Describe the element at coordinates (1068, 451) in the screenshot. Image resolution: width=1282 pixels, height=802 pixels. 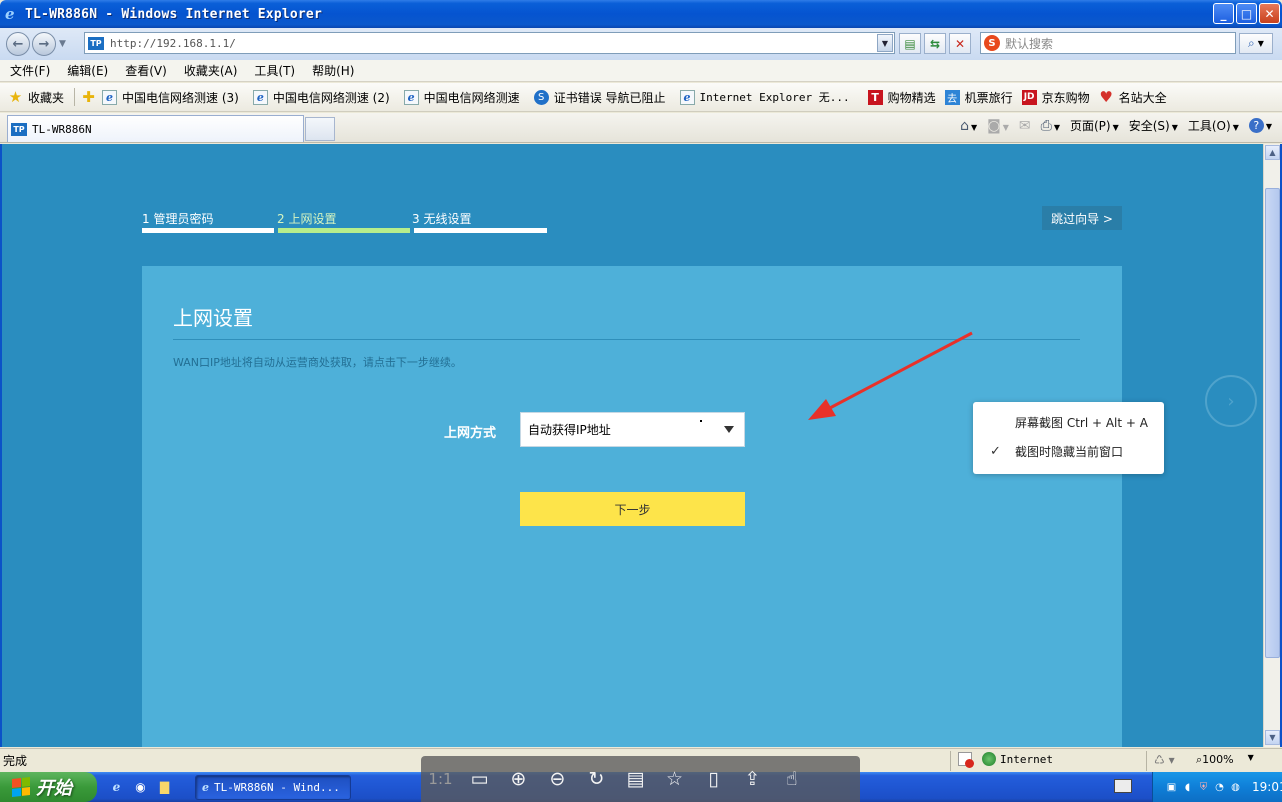
I see `menu-item-hide-window: ✓ 截图时隐藏当前窗口` at that location.